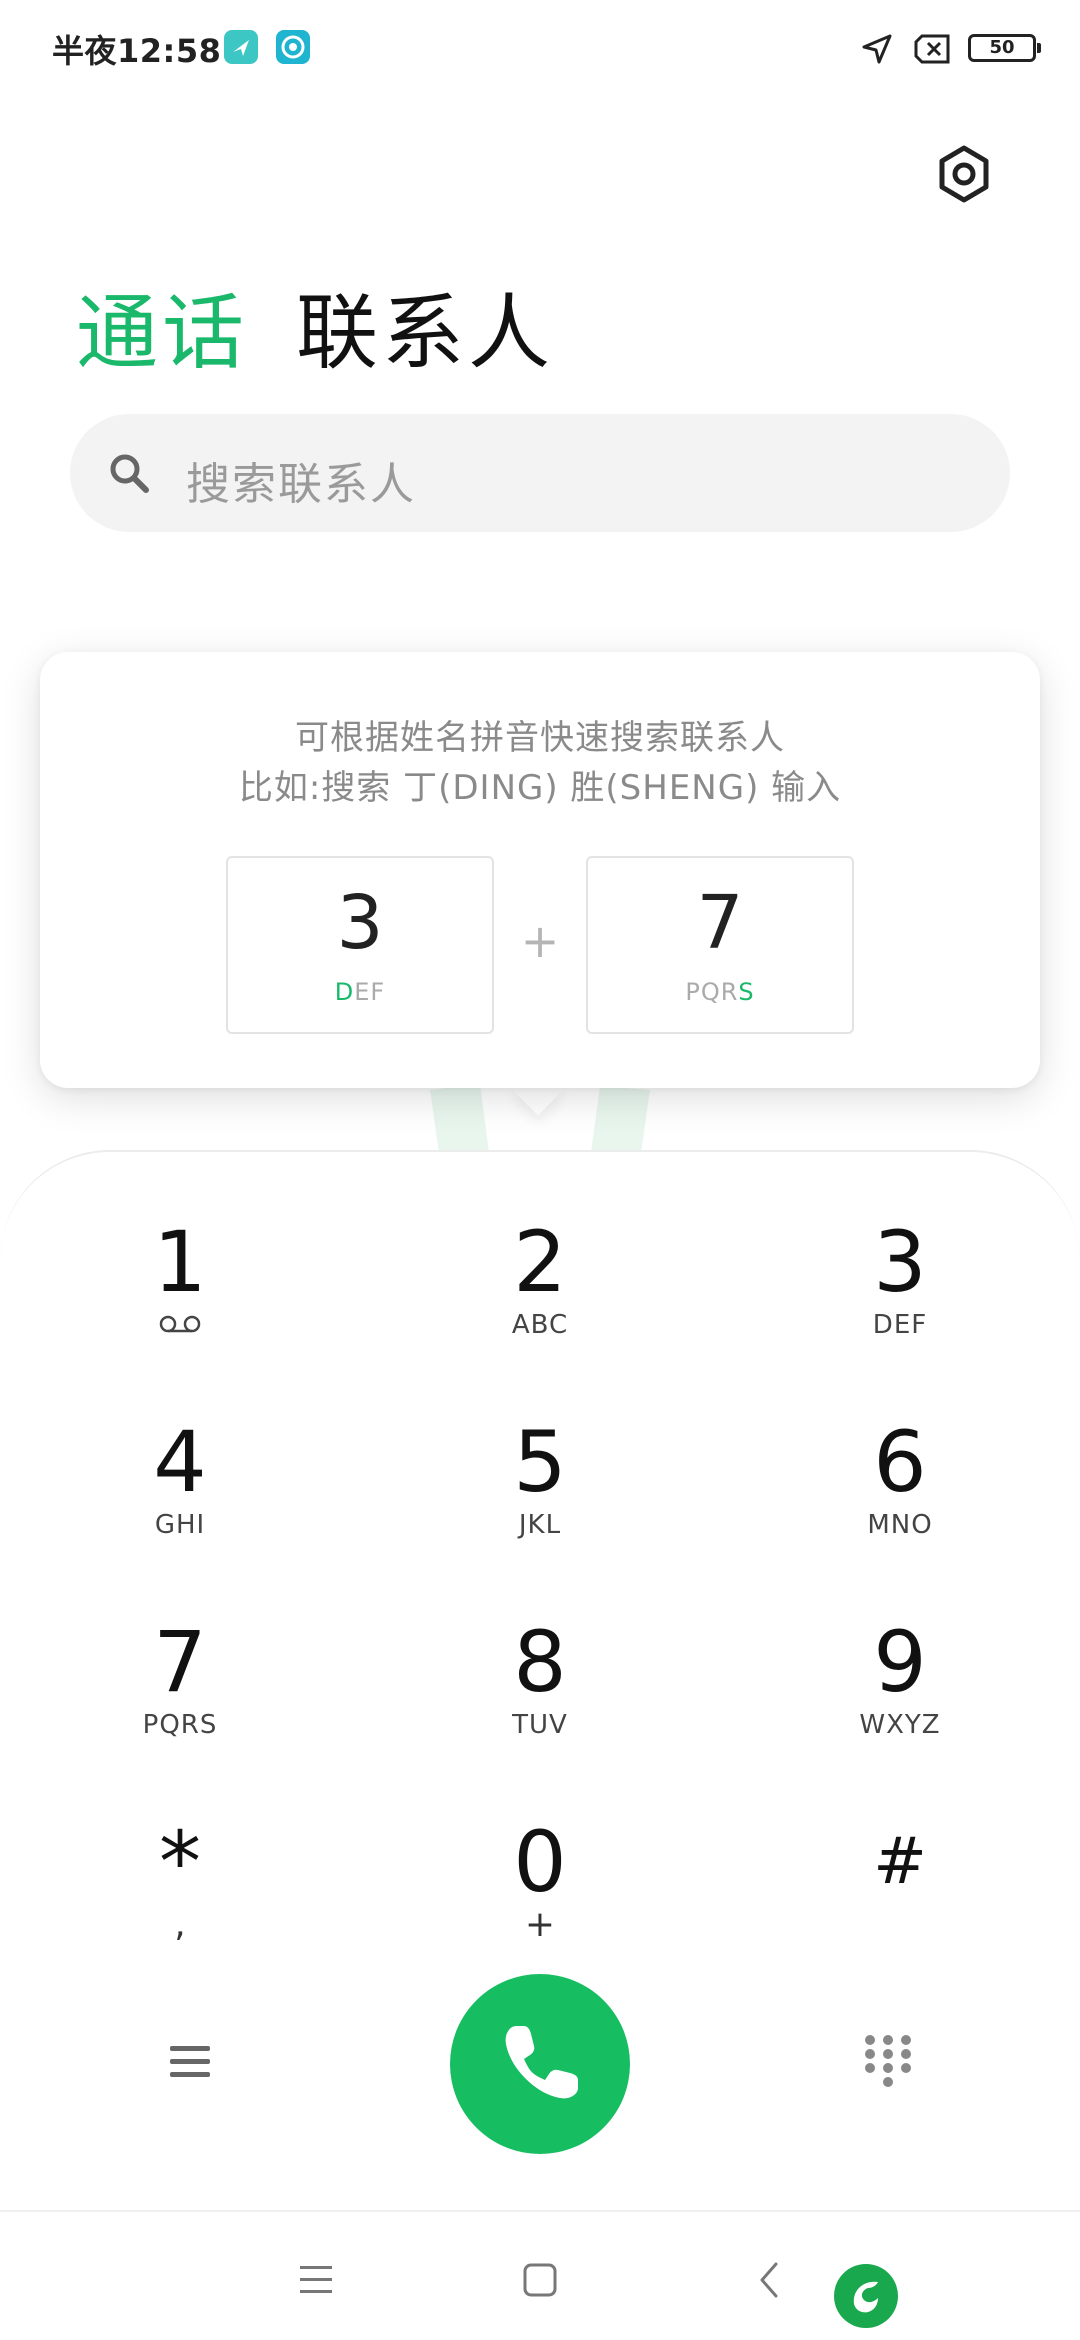 The image size is (1080, 2340). Describe the element at coordinates (932, 49) in the screenshot. I see `no-sim-icon` at that location.